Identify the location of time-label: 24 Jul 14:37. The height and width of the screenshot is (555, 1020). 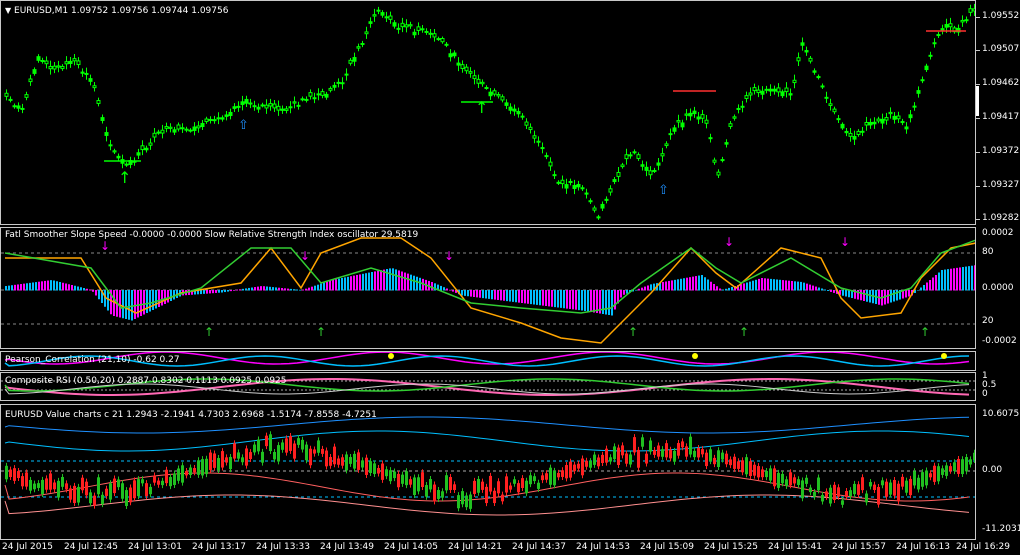
(539, 547).